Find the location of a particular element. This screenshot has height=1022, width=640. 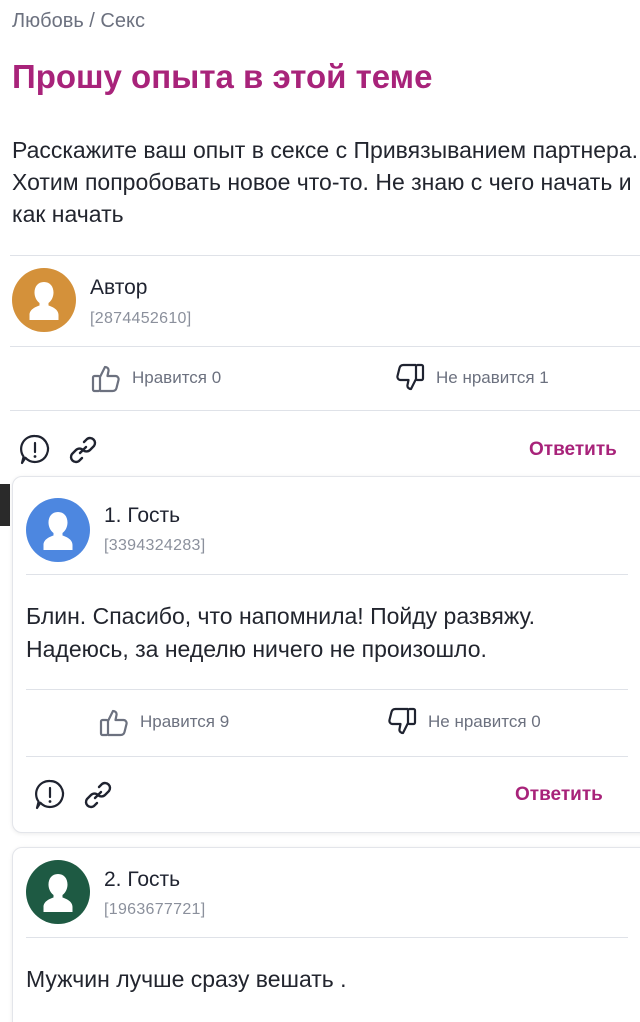

comment-author-id: [3394324283] is located at coordinates (155, 545).